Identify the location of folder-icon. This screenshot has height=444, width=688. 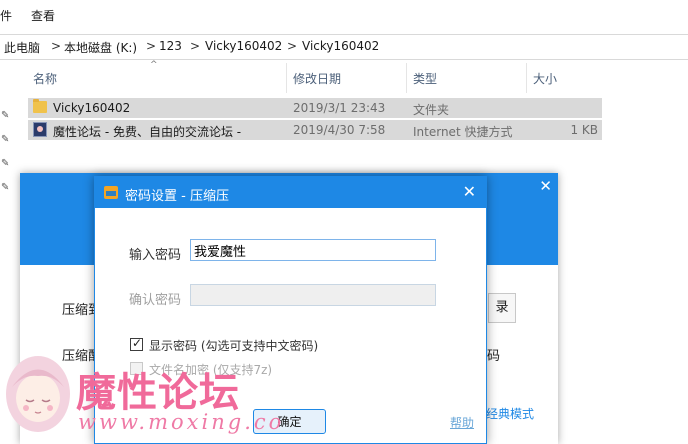
(40, 106).